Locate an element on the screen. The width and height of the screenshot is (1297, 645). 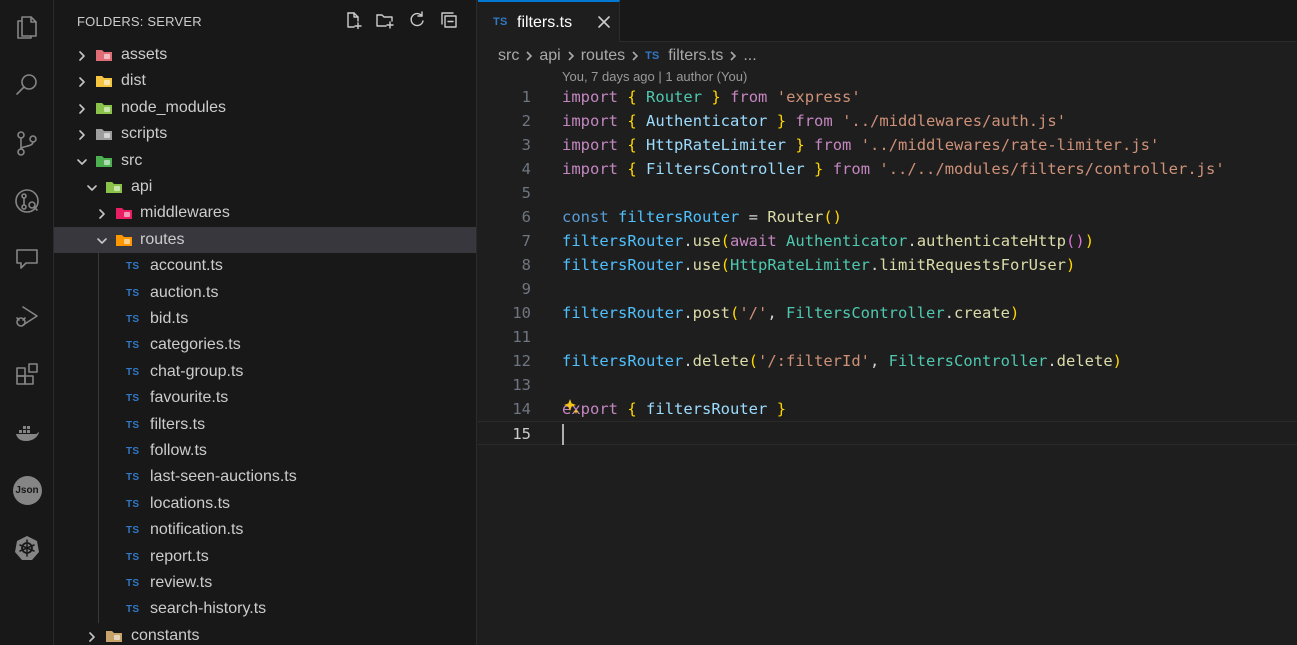
code-line: 13 is located at coordinates (887, 385).